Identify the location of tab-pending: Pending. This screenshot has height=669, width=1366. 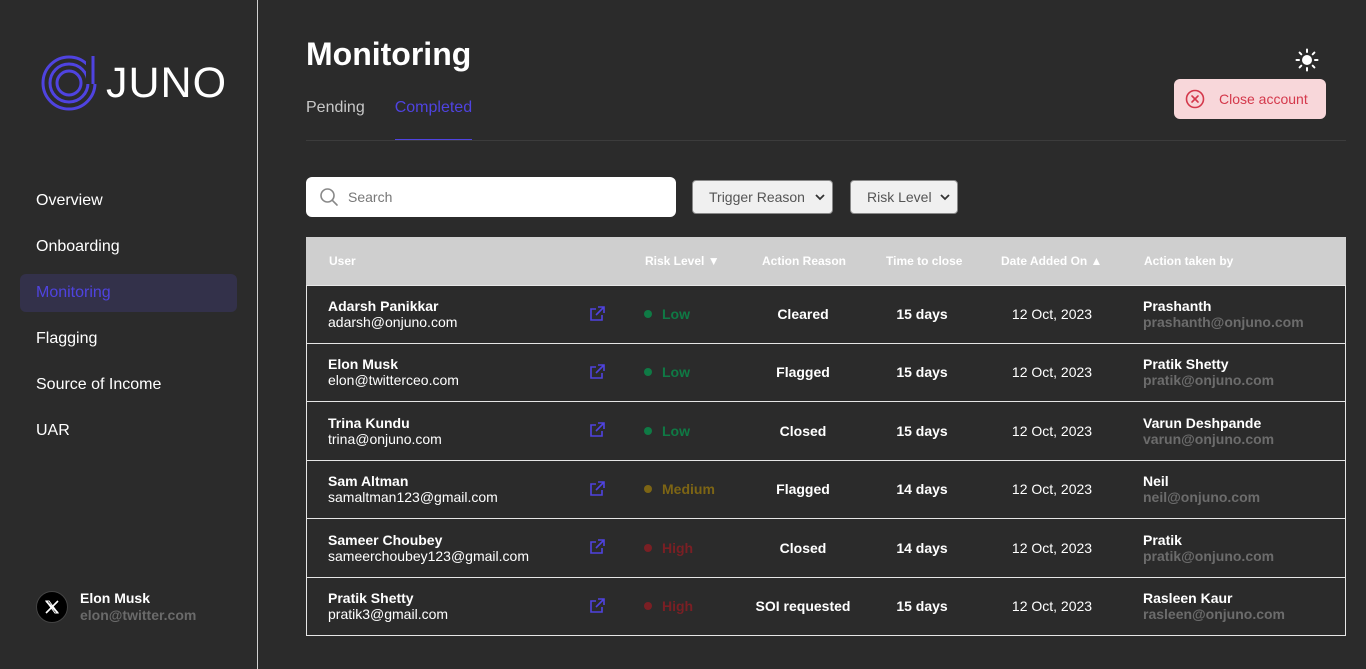
(335, 118).